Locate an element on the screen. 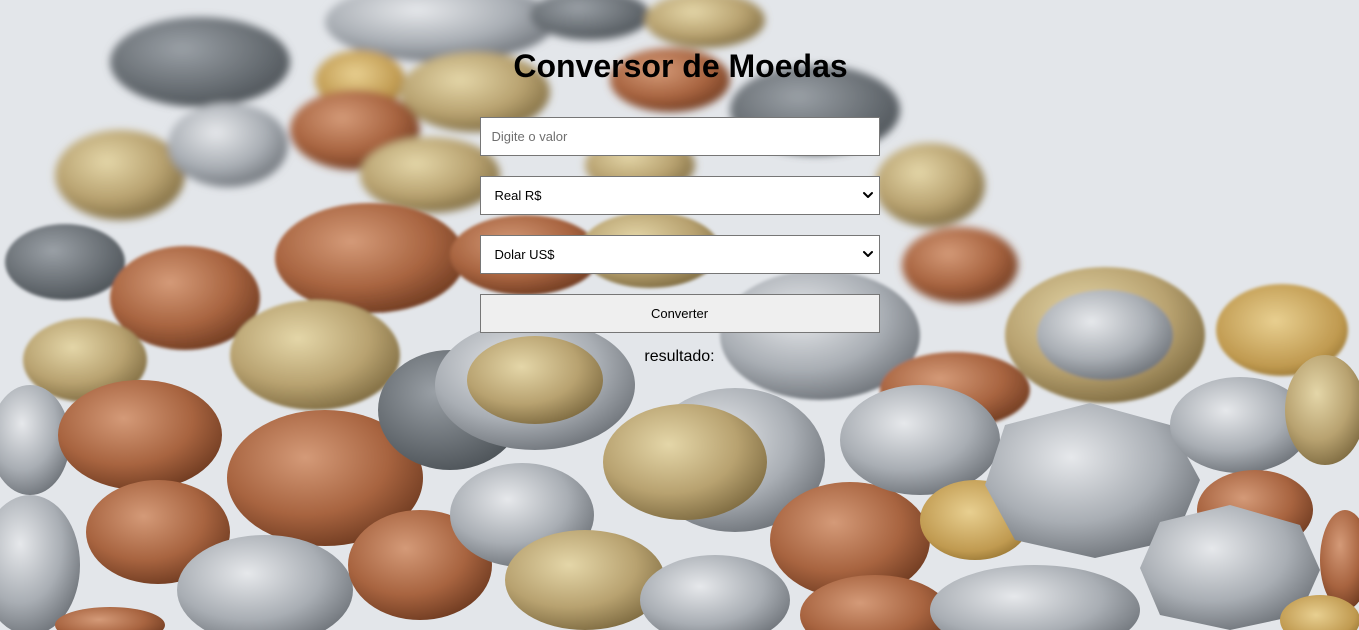 Image resolution: width=1359 pixels, height=630 pixels. to-currency-box: Dolar US$ is located at coordinates (679, 254).